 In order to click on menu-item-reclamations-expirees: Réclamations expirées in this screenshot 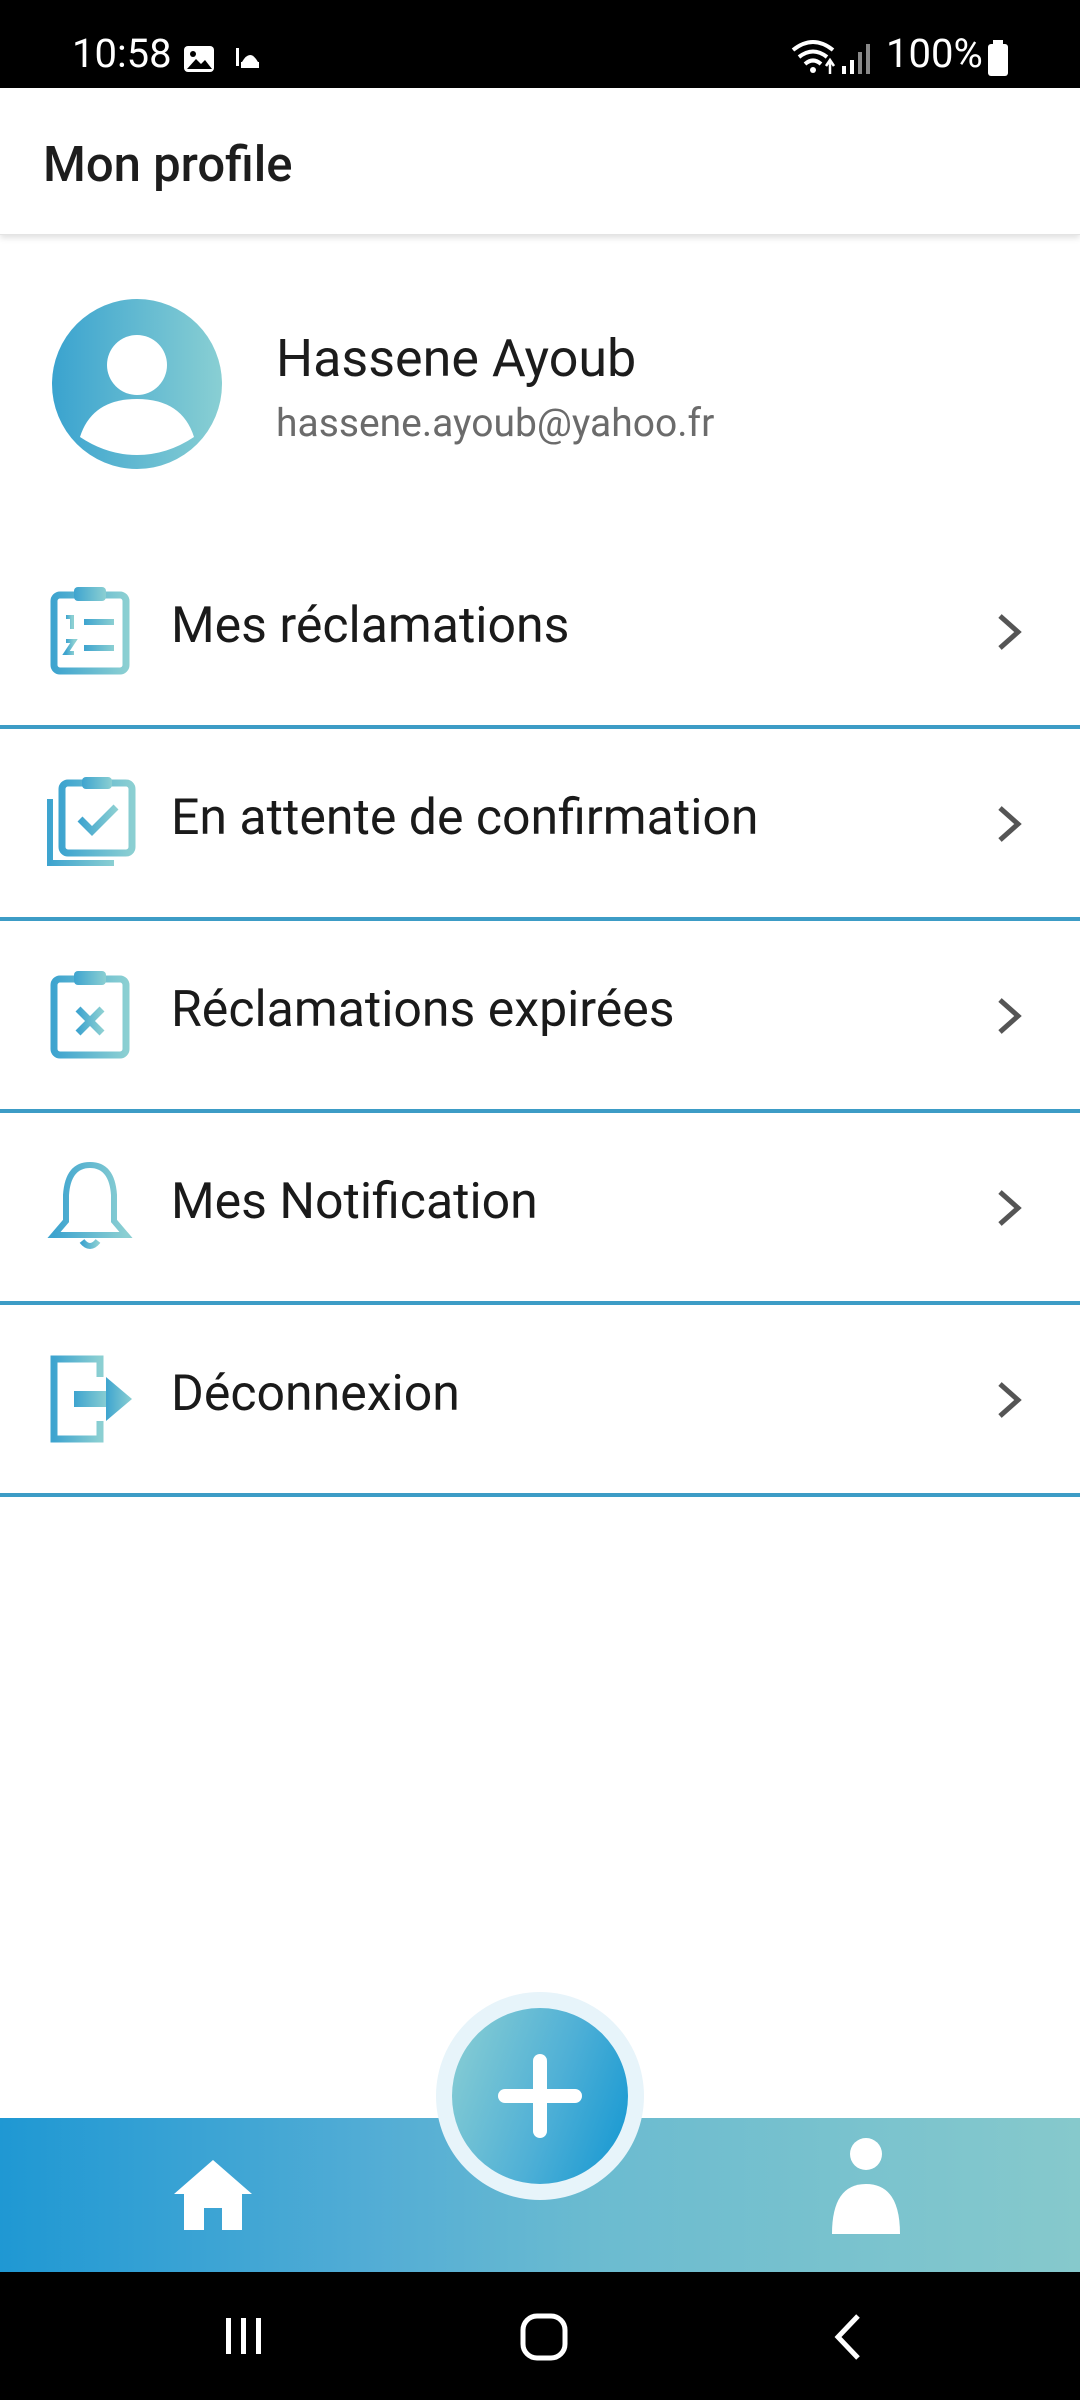, I will do `click(540, 1017)`.